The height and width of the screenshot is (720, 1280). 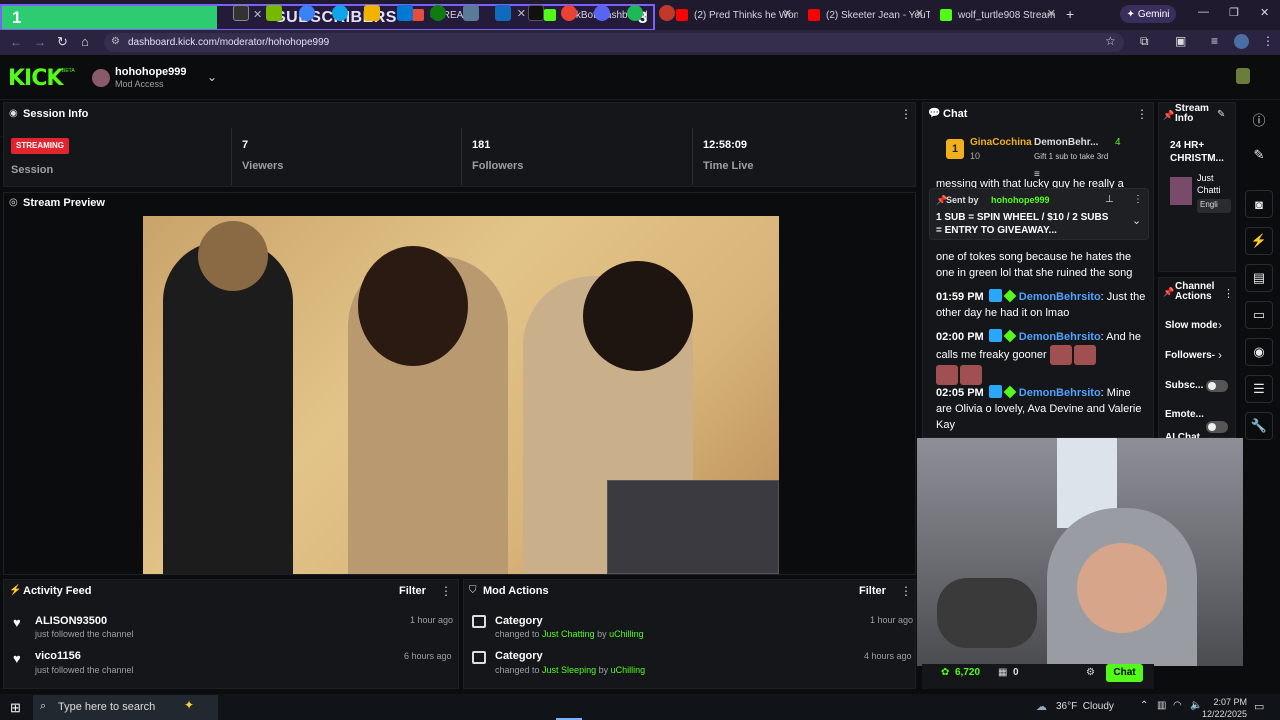 What do you see at coordinates (1259, 352) in the screenshot?
I see `broadcast-icon: ◉` at bounding box center [1259, 352].